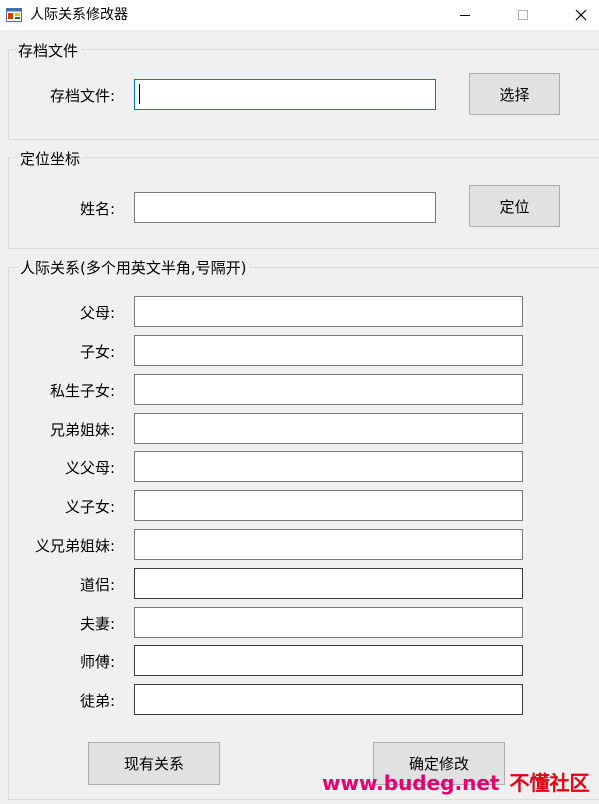 Image resolution: width=599 pixels, height=804 pixels. What do you see at coordinates (514, 94) in the screenshot?
I see `select-file-button: 选择` at bounding box center [514, 94].